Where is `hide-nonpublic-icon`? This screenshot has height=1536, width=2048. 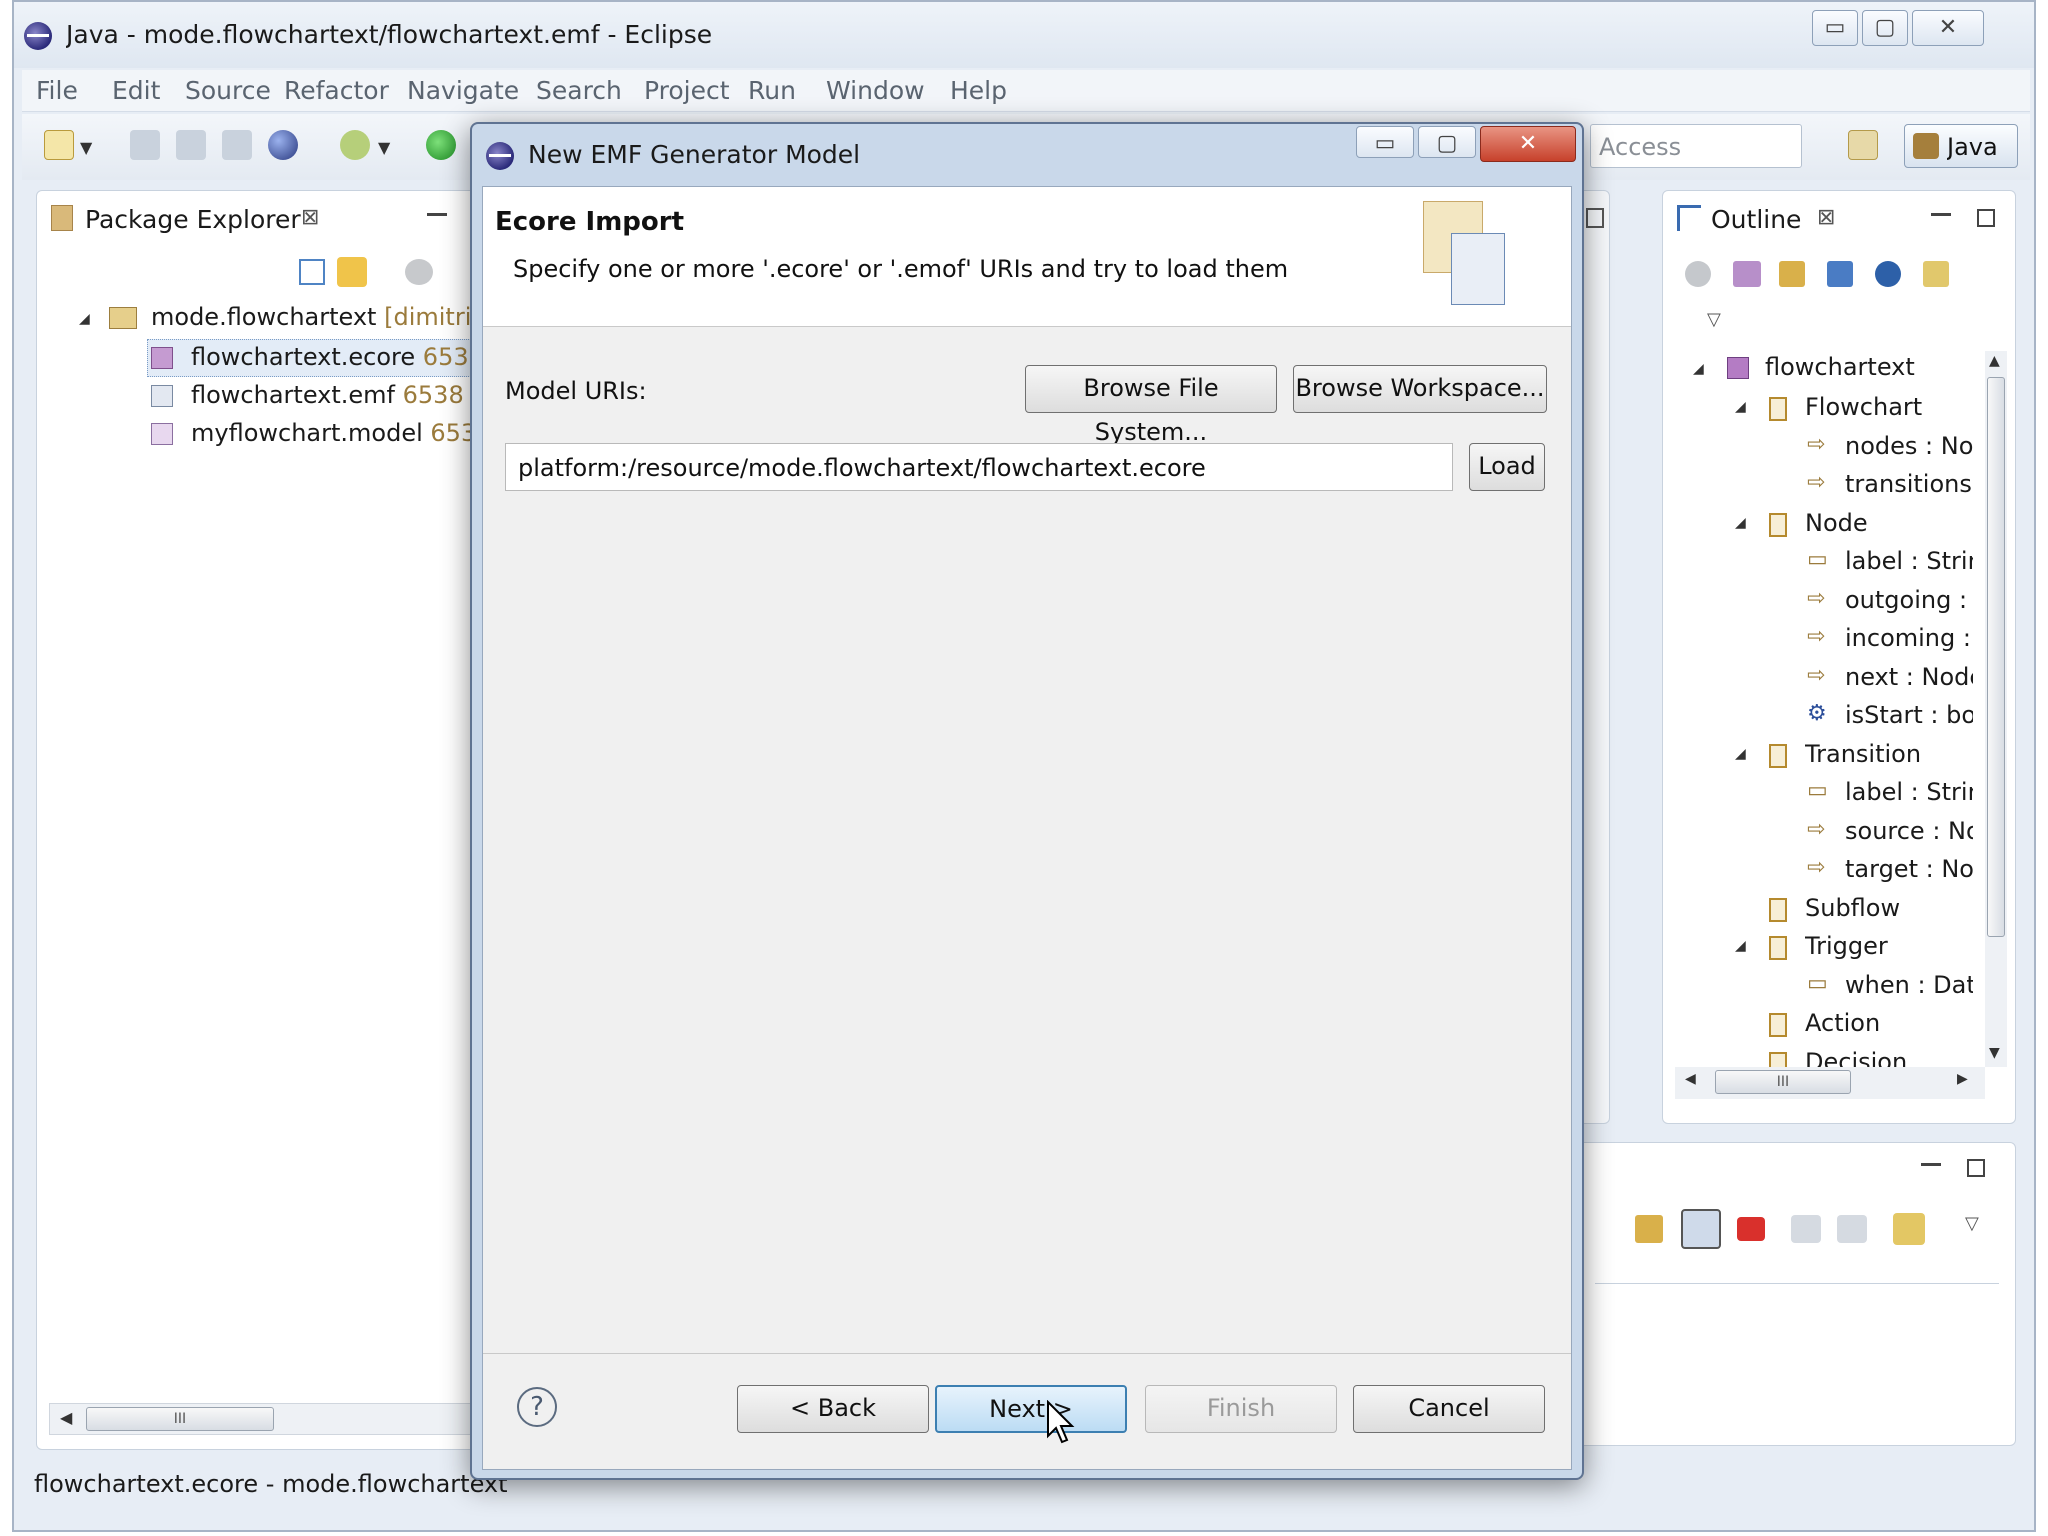 hide-nonpublic-icon is located at coordinates (1888, 274).